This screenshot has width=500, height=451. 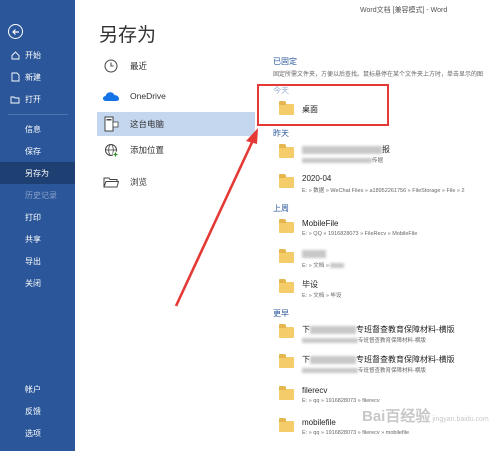 What do you see at coordinates (216, 217) in the screenshot?
I see `annotation-arrow` at bounding box center [216, 217].